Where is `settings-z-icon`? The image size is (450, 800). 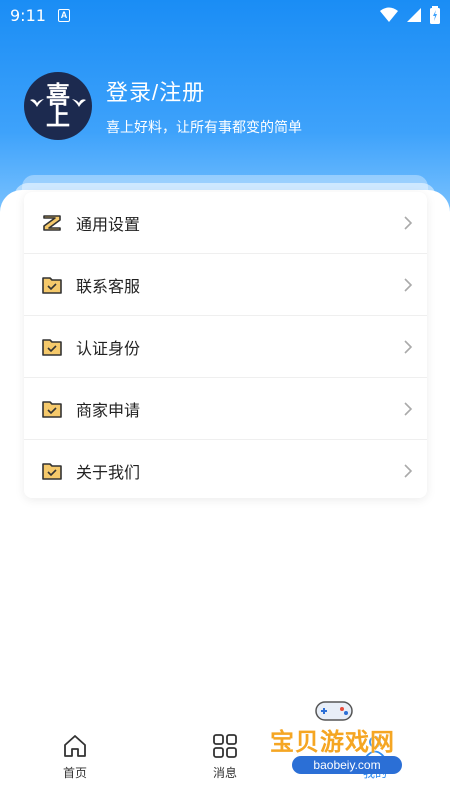
settings-z-icon is located at coordinates (52, 223).